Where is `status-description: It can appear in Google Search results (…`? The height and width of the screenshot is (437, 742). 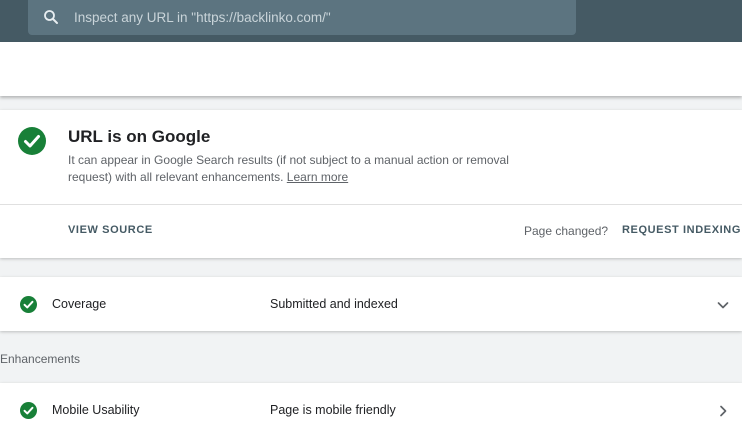 status-description: It can appear in Google Search results (… is located at coordinates (303, 169).